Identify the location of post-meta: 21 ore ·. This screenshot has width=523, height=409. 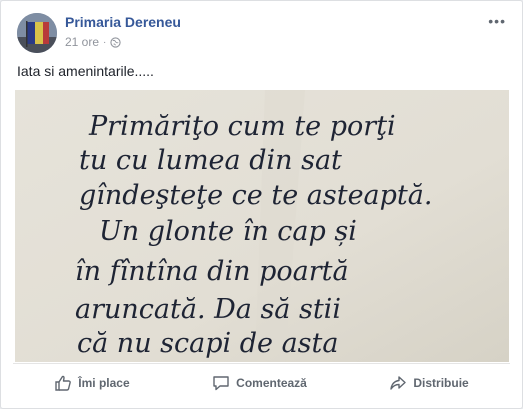
(93, 42).